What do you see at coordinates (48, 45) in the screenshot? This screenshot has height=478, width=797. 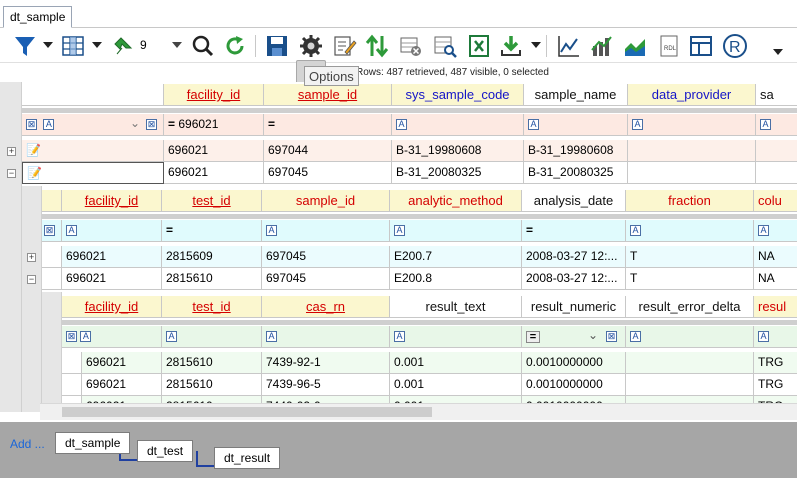 I see `filter-dropdown-icon` at bounding box center [48, 45].